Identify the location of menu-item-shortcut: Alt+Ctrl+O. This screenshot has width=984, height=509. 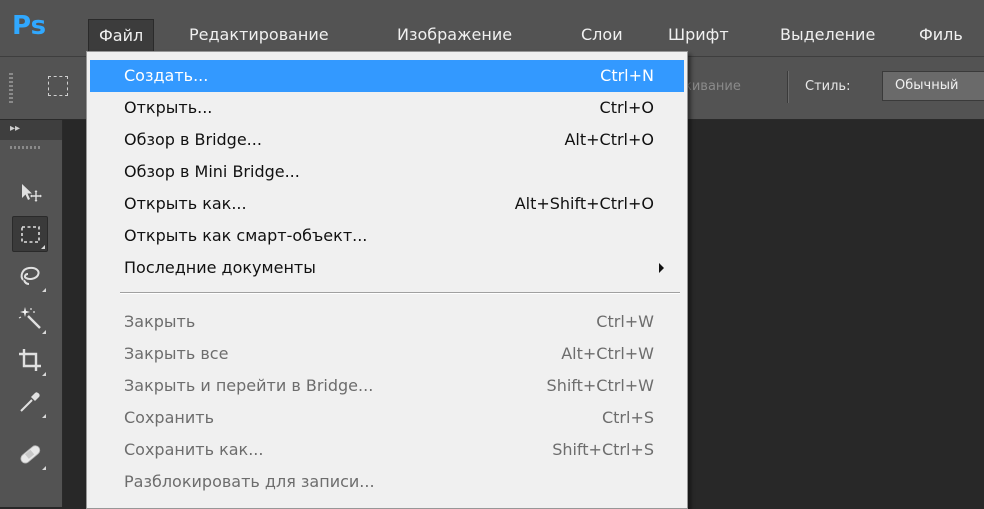
(609, 139).